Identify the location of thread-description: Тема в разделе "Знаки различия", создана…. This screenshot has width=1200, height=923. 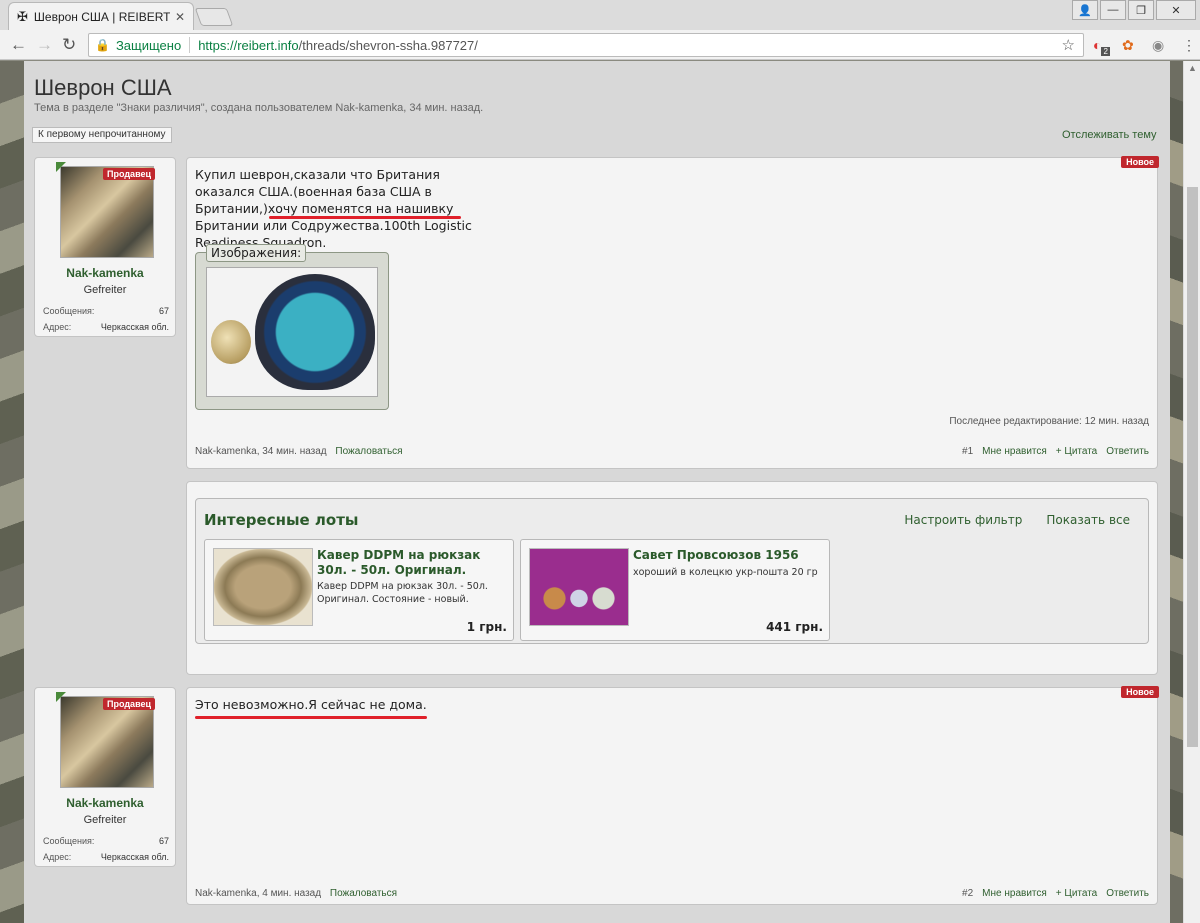
(259, 108).